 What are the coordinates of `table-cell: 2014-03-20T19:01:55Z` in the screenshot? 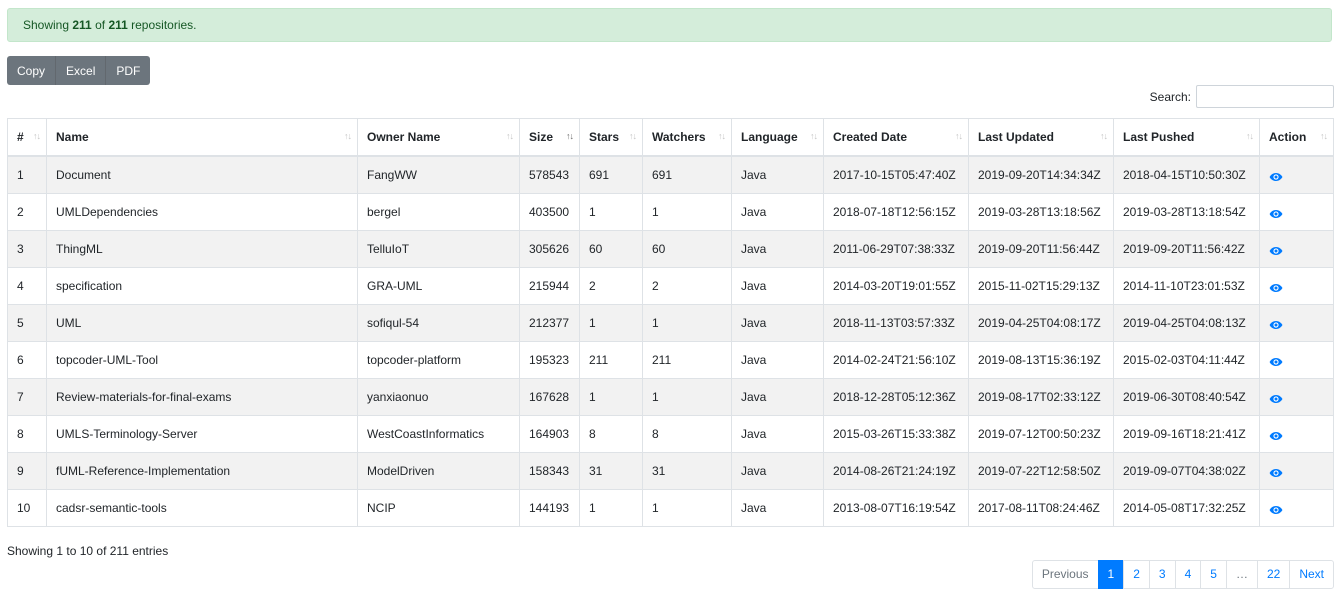 It's located at (896, 286).